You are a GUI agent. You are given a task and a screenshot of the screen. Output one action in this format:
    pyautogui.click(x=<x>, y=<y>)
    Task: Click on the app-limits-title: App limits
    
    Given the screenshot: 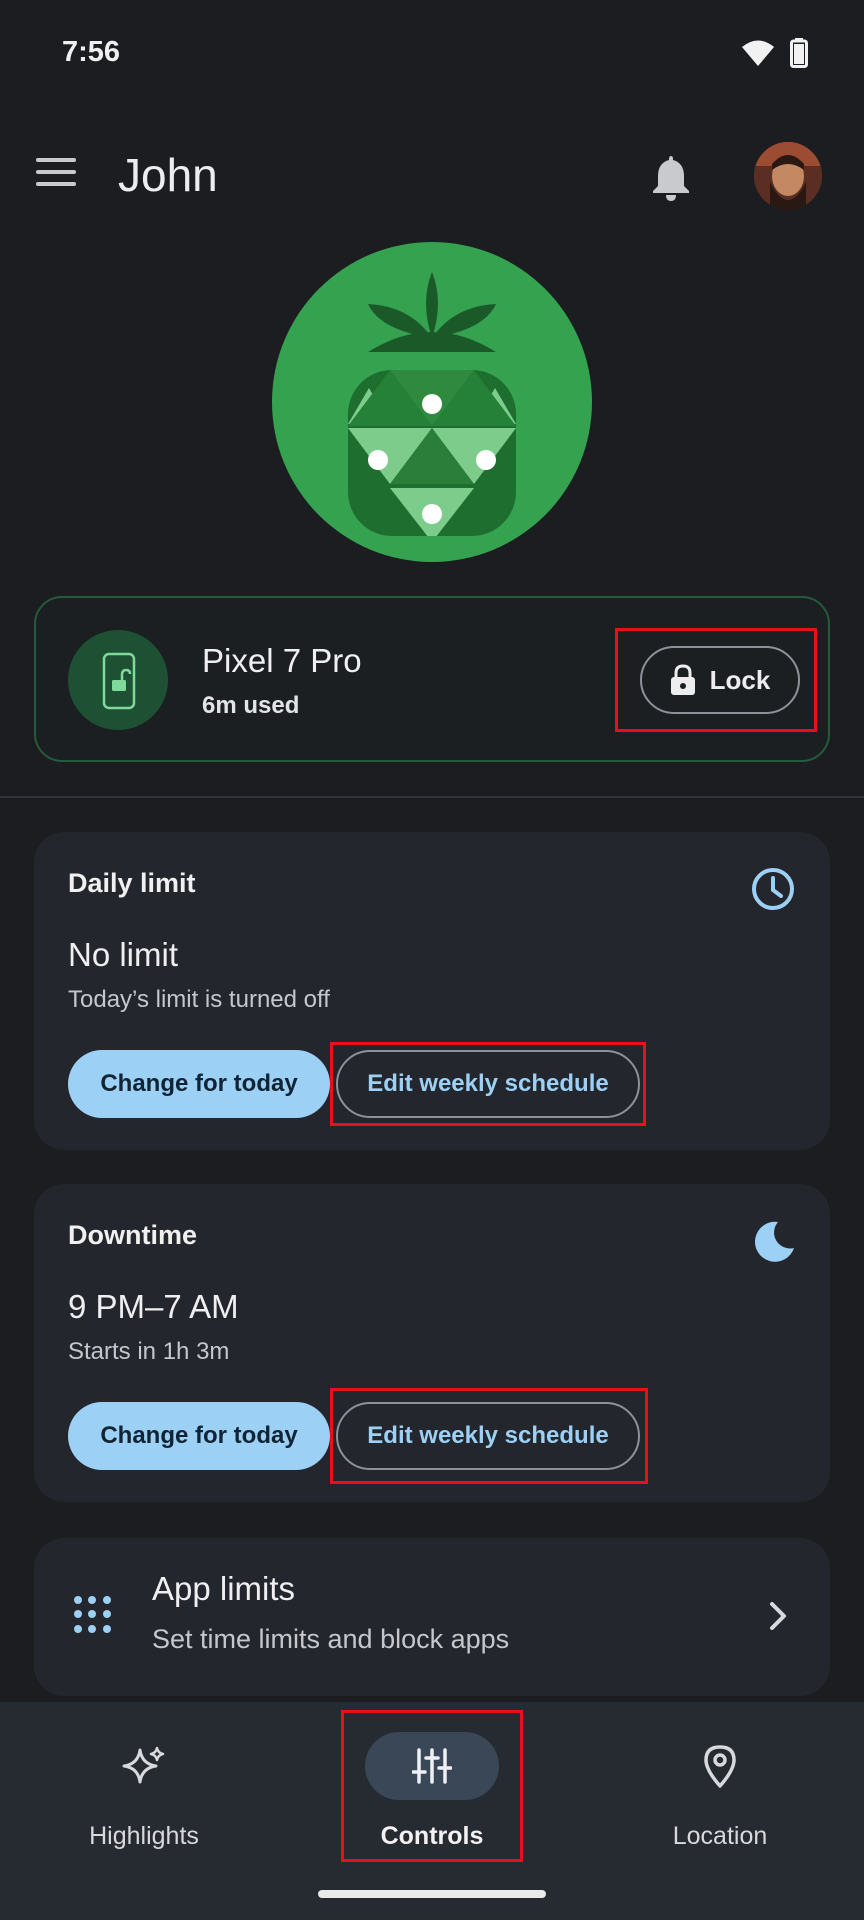 What is the action you would take?
    pyautogui.click(x=224, y=1588)
    